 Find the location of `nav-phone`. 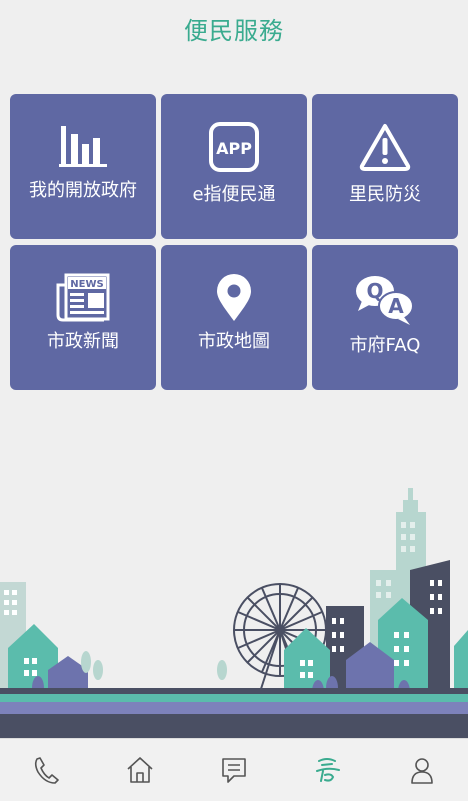

nav-phone is located at coordinates (46, 770).